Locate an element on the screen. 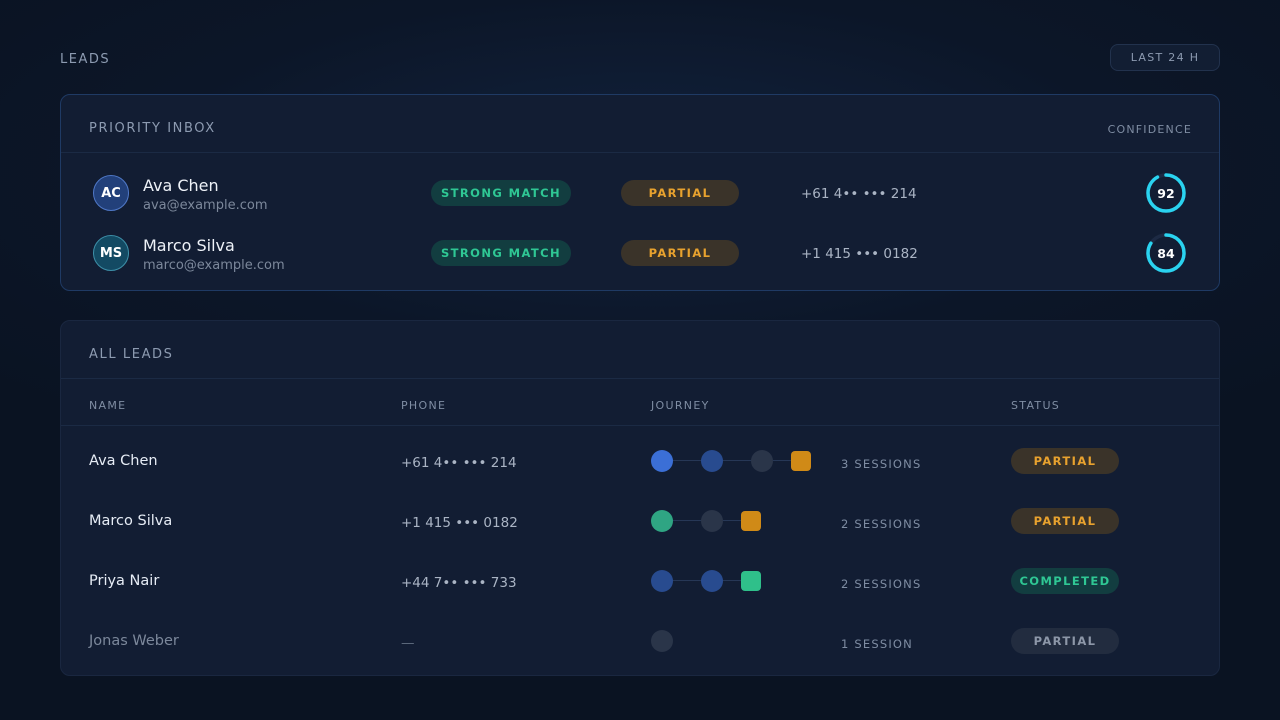 This screenshot has height=720, width=1280. confidence-score: 92 is located at coordinates (1166, 193).